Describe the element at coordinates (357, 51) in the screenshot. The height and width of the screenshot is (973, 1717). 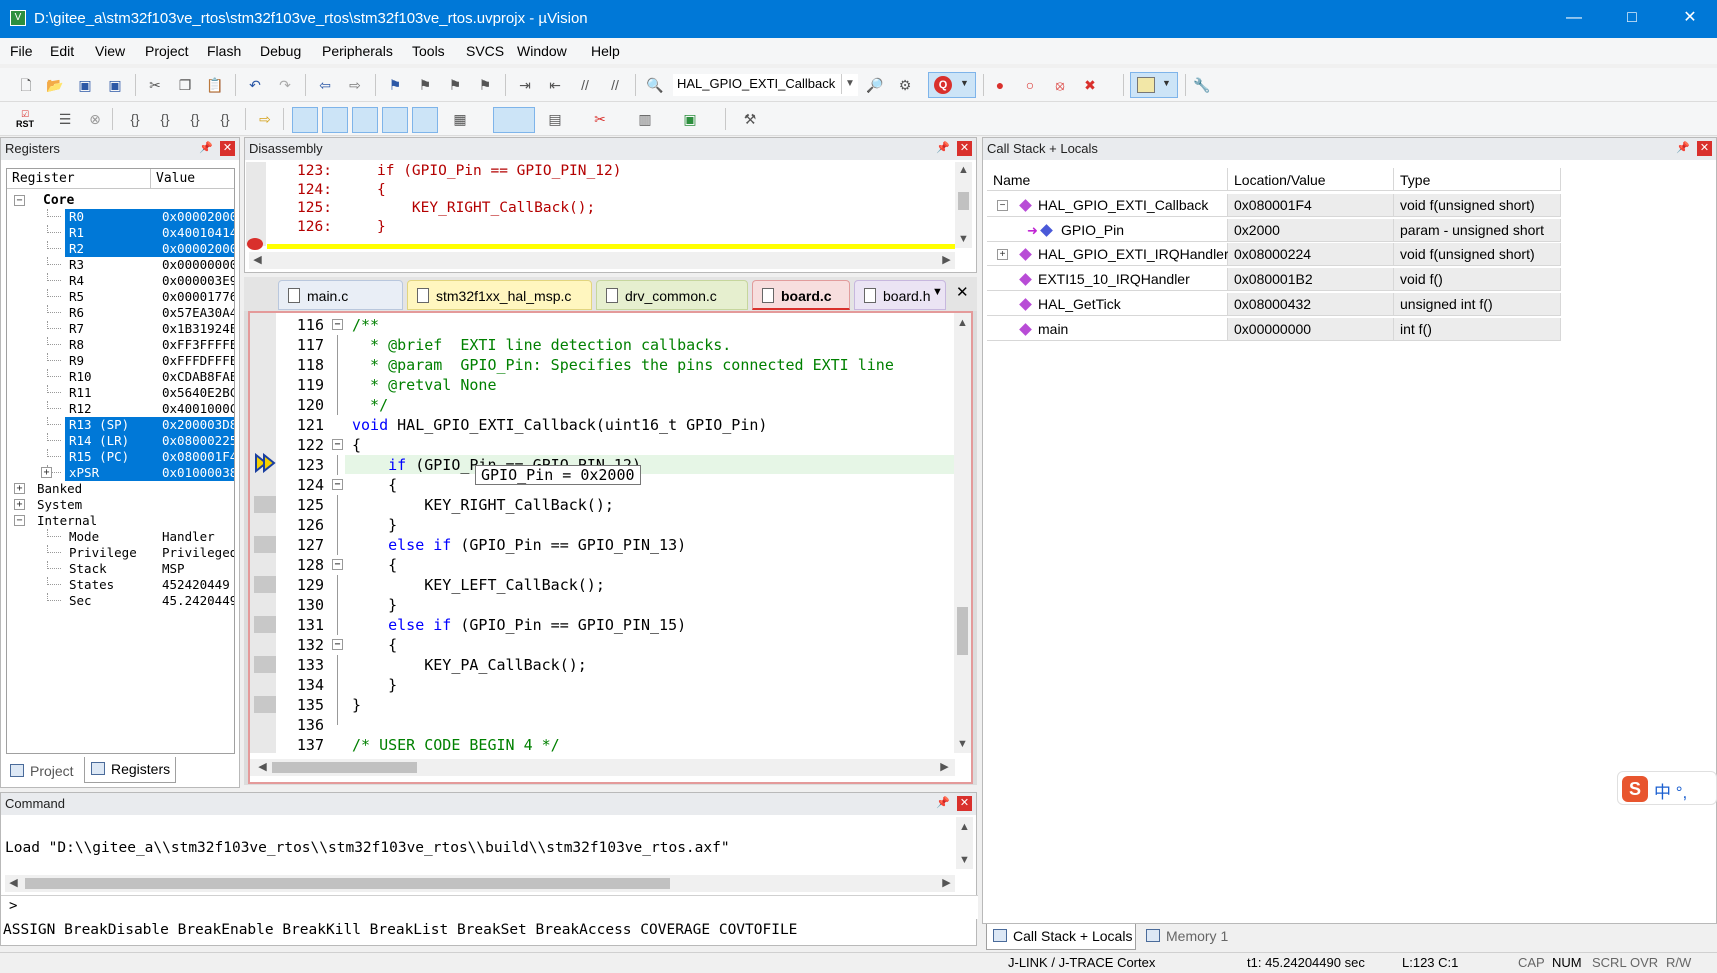
I see `menu-peripherals: Peripherals` at that location.